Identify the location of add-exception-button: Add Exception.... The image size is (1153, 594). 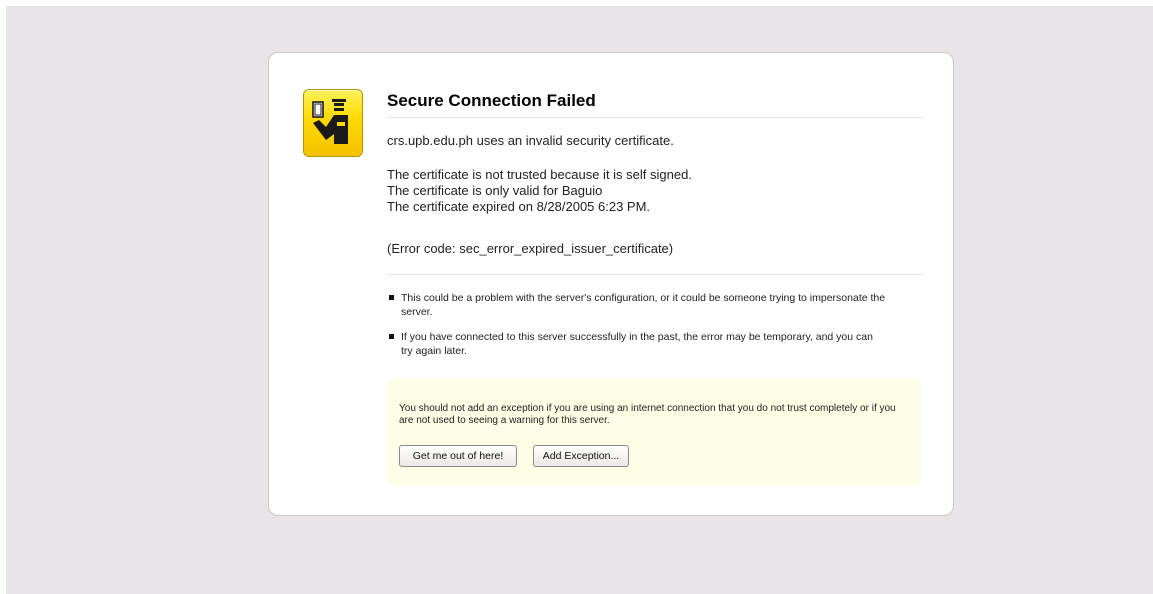
(581, 456).